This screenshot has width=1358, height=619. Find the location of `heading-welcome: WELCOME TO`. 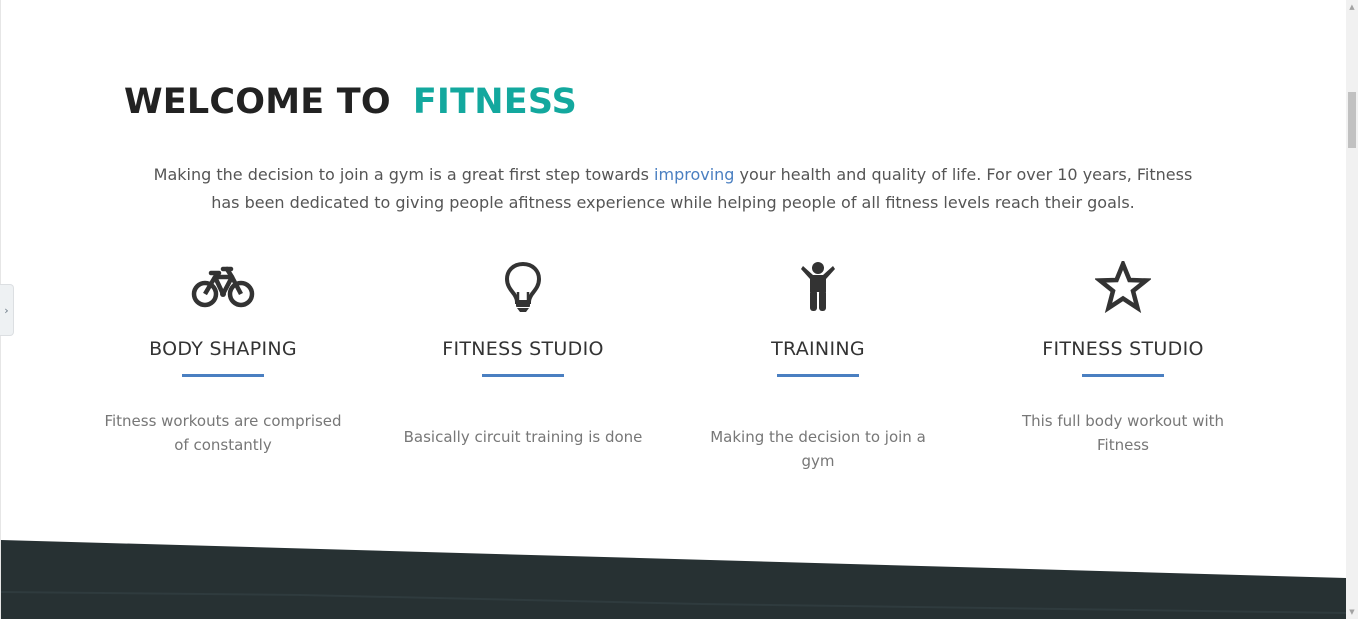

heading-welcome: WELCOME TO is located at coordinates (257, 102).